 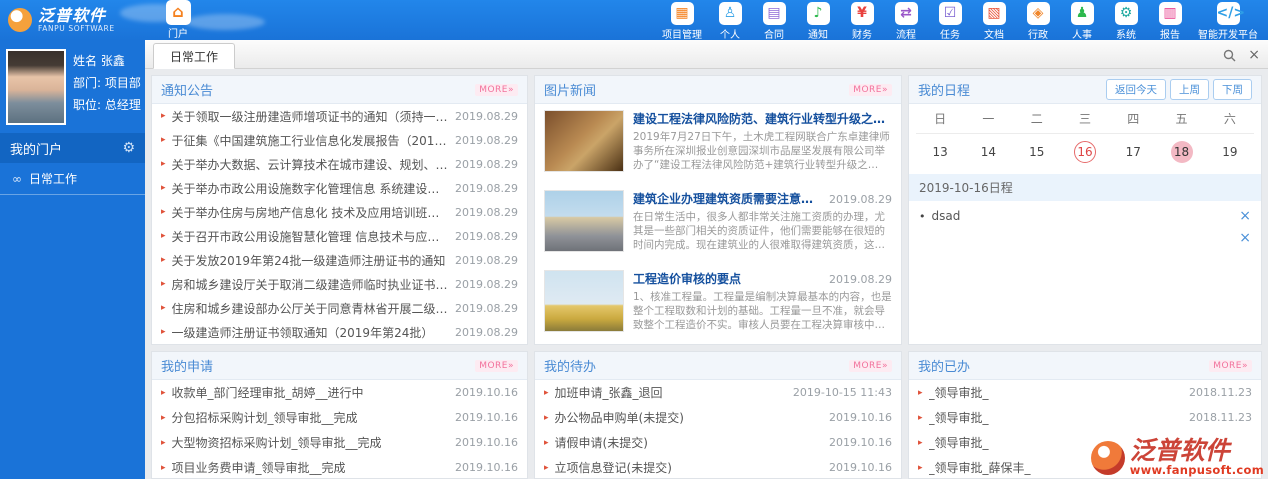 I want to click on app-document: ▧ 文档, so click(x=994, y=20).